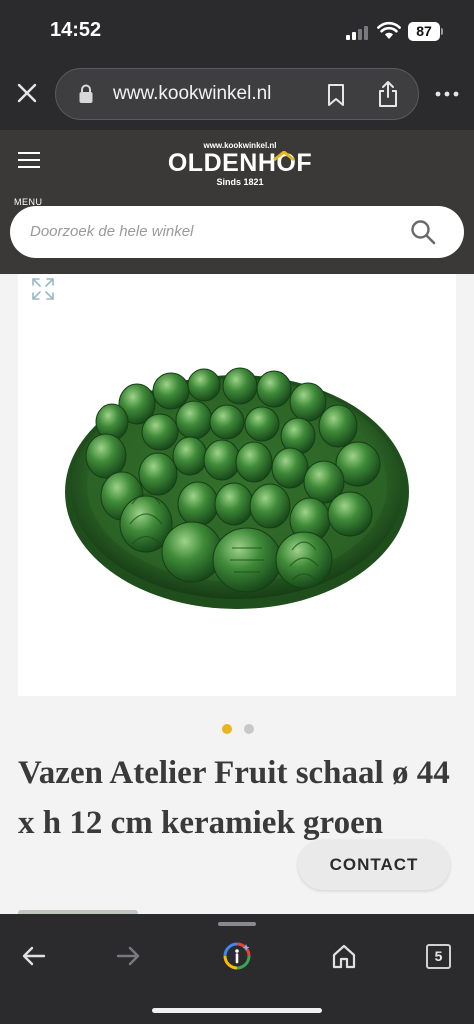  What do you see at coordinates (438, 956) in the screenshot?
I see `tabs-button: 5` at bounding box center [438, 956].